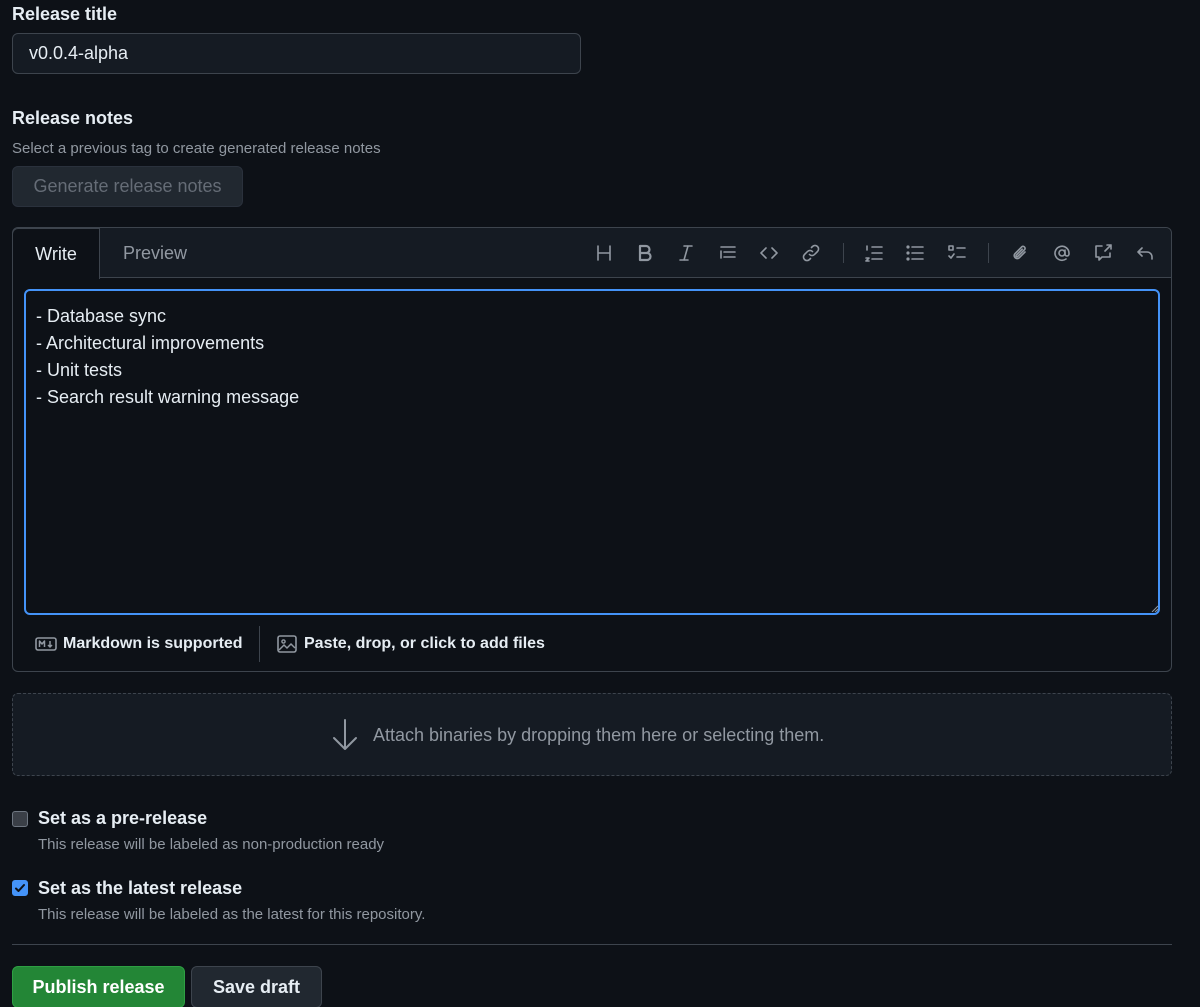 The image size is (1200, 1007). I want to click on latest-release-checkbox, so click(20, 888).